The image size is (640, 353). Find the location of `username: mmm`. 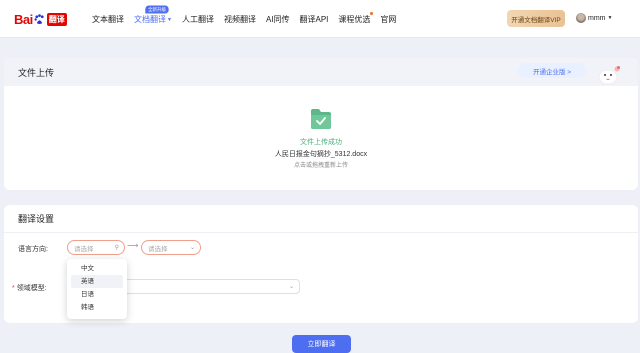

username: mmm is located at coordinates (597, 18).